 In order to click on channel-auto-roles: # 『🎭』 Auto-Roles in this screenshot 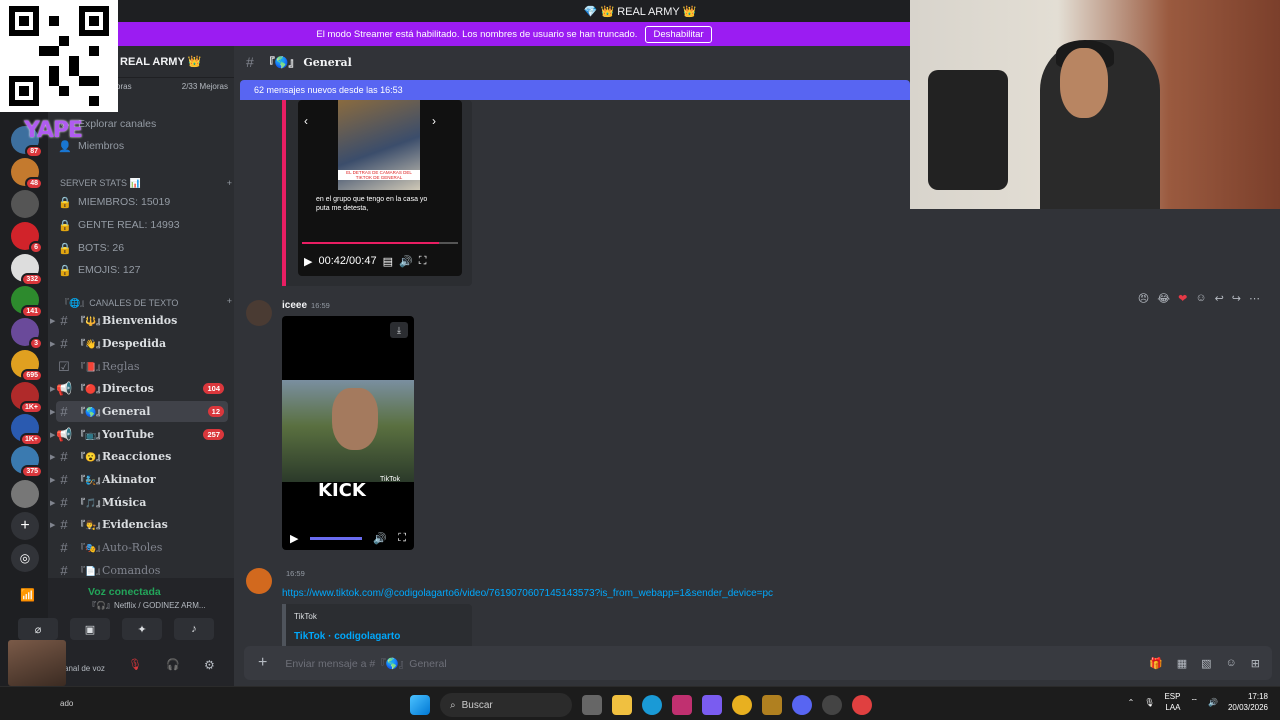, I will do `click(142, 547)`.